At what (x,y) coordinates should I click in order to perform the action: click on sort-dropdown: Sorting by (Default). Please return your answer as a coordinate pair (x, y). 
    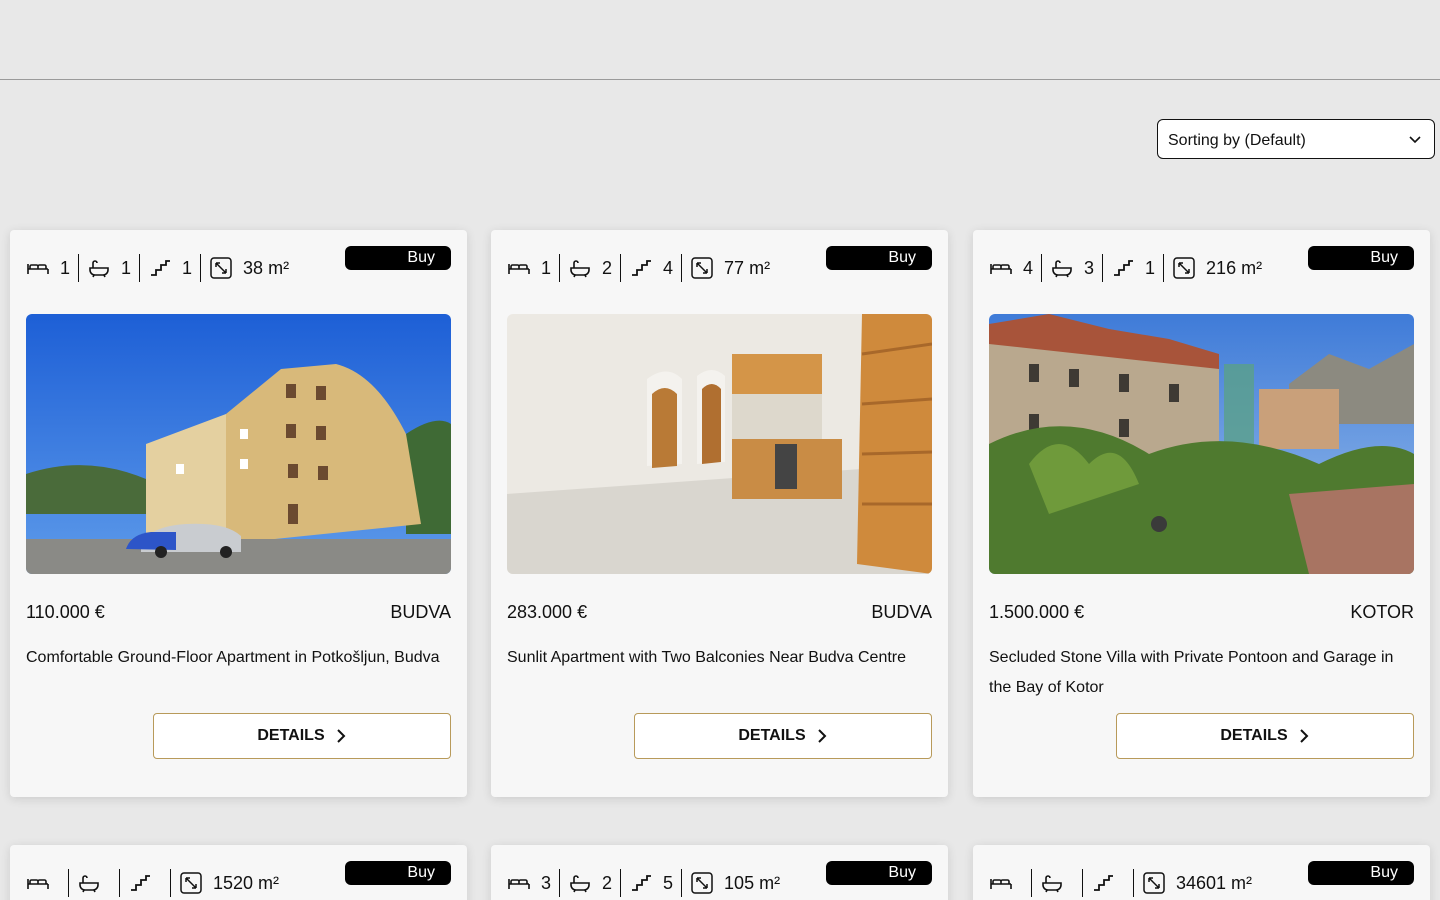
    Looking at the image, I should click on (1296, 139).